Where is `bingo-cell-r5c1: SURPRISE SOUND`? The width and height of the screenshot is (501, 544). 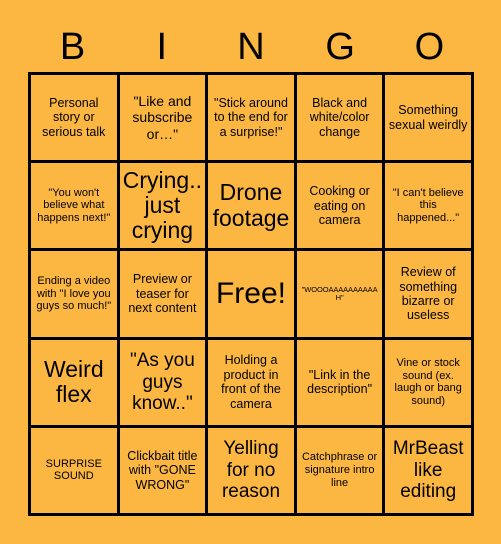 bingo-cell-r5c1: SURPRISE SOUND is located at coordinates (75, 471).